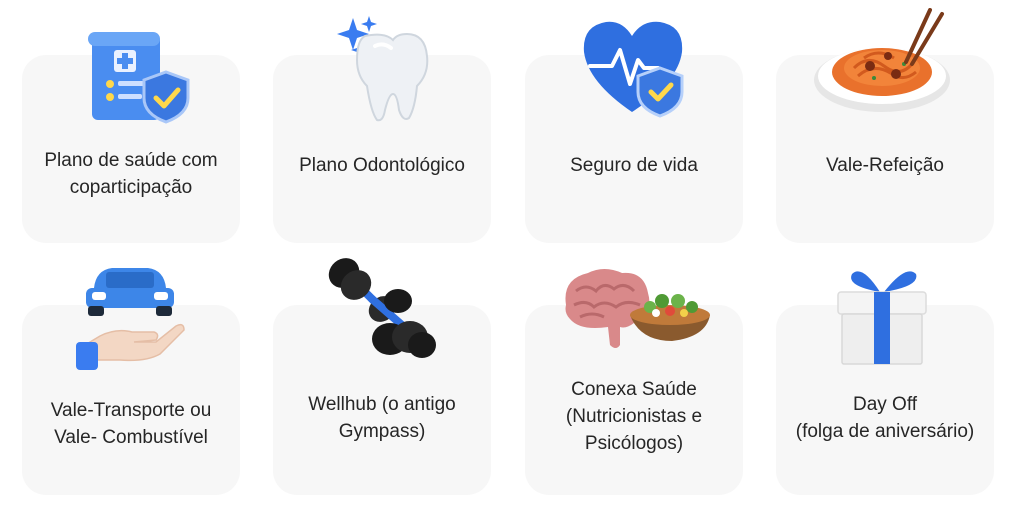 The height and width of the screenshot is (519, 1024). I want to click on car-hand-icon, so click(130, 319).